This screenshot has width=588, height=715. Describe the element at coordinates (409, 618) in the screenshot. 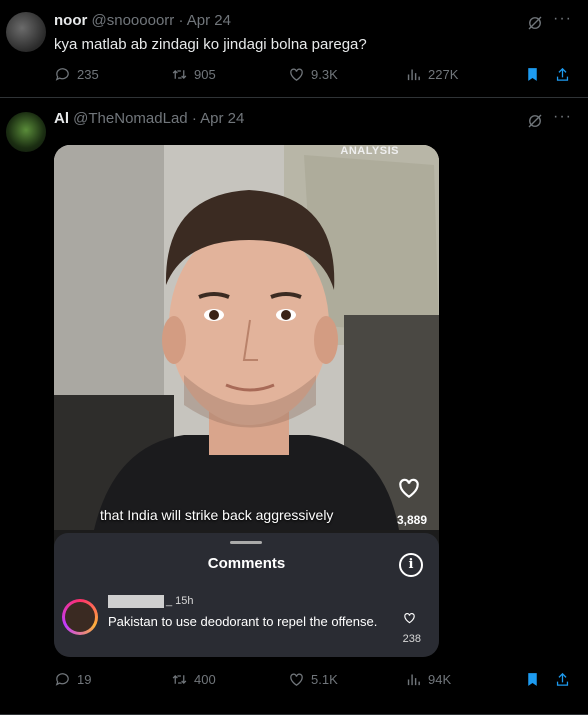

I see `comment-heart-icon` at that location.